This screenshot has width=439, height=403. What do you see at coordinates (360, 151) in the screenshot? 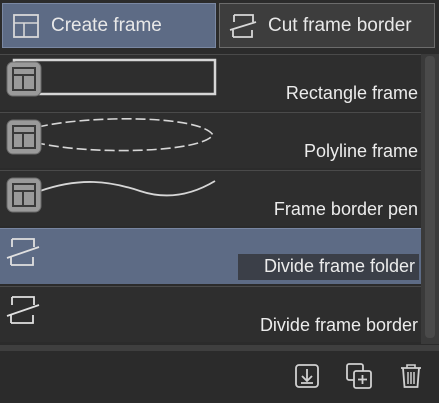
I see `list-item-label: Polyline frame` at bounding box center [360, 151].